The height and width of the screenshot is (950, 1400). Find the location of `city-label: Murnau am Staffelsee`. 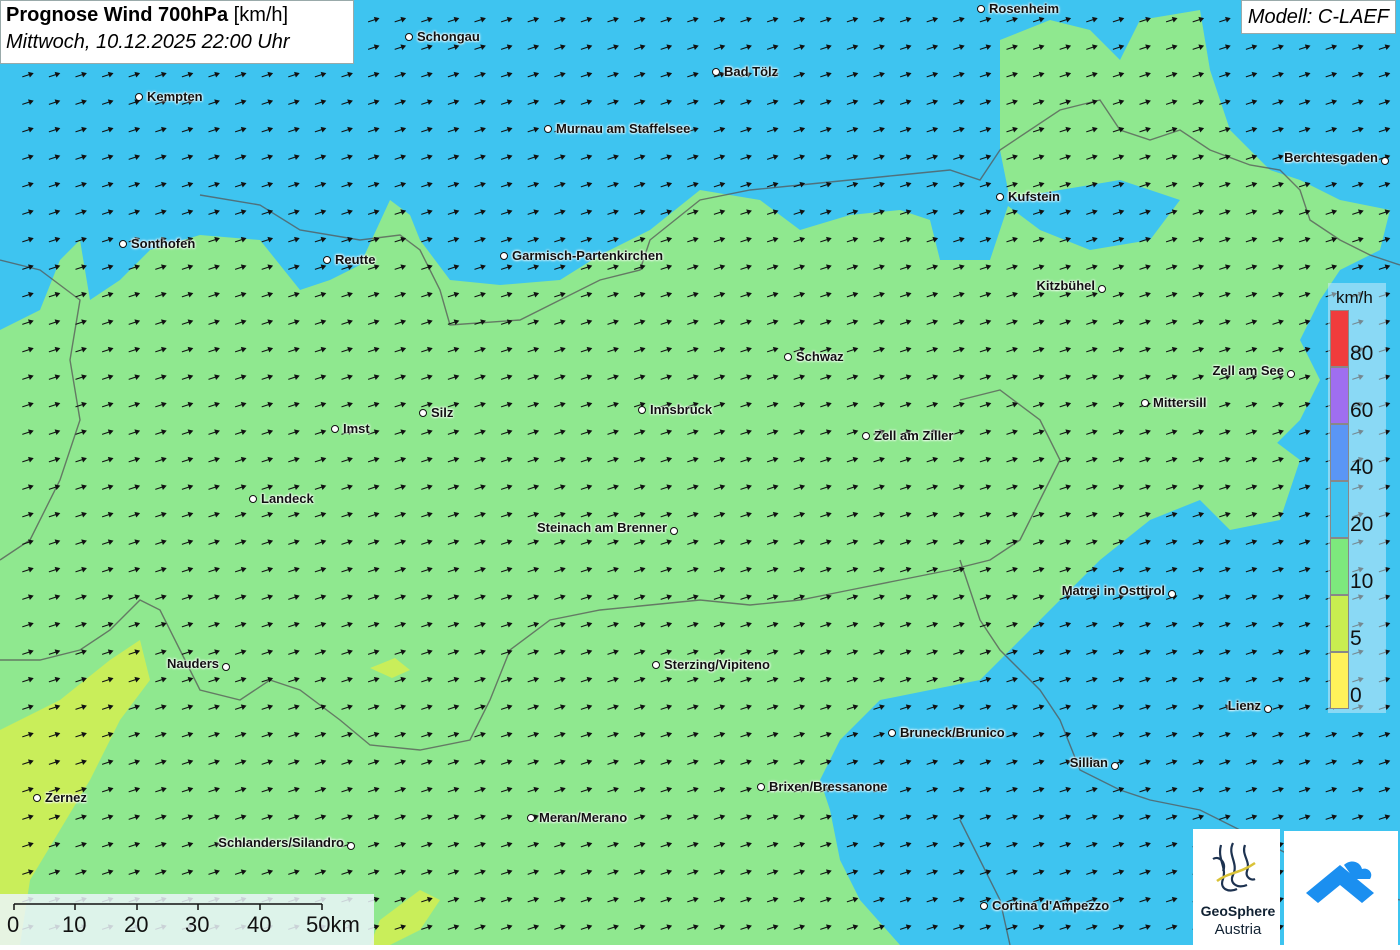

city-label: Murnau am Staffelsee is located at coordinates (623, 128).